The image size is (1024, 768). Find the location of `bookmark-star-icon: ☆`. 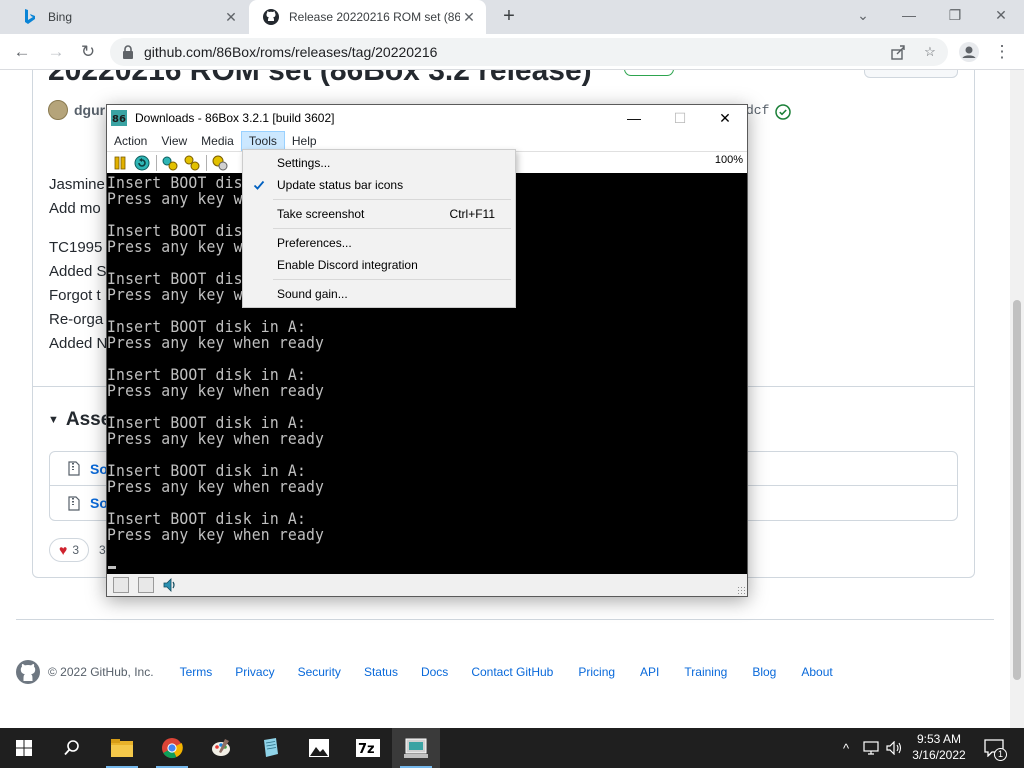

bookmark-star-icon: ☆ is located at coordinates (930, 52).